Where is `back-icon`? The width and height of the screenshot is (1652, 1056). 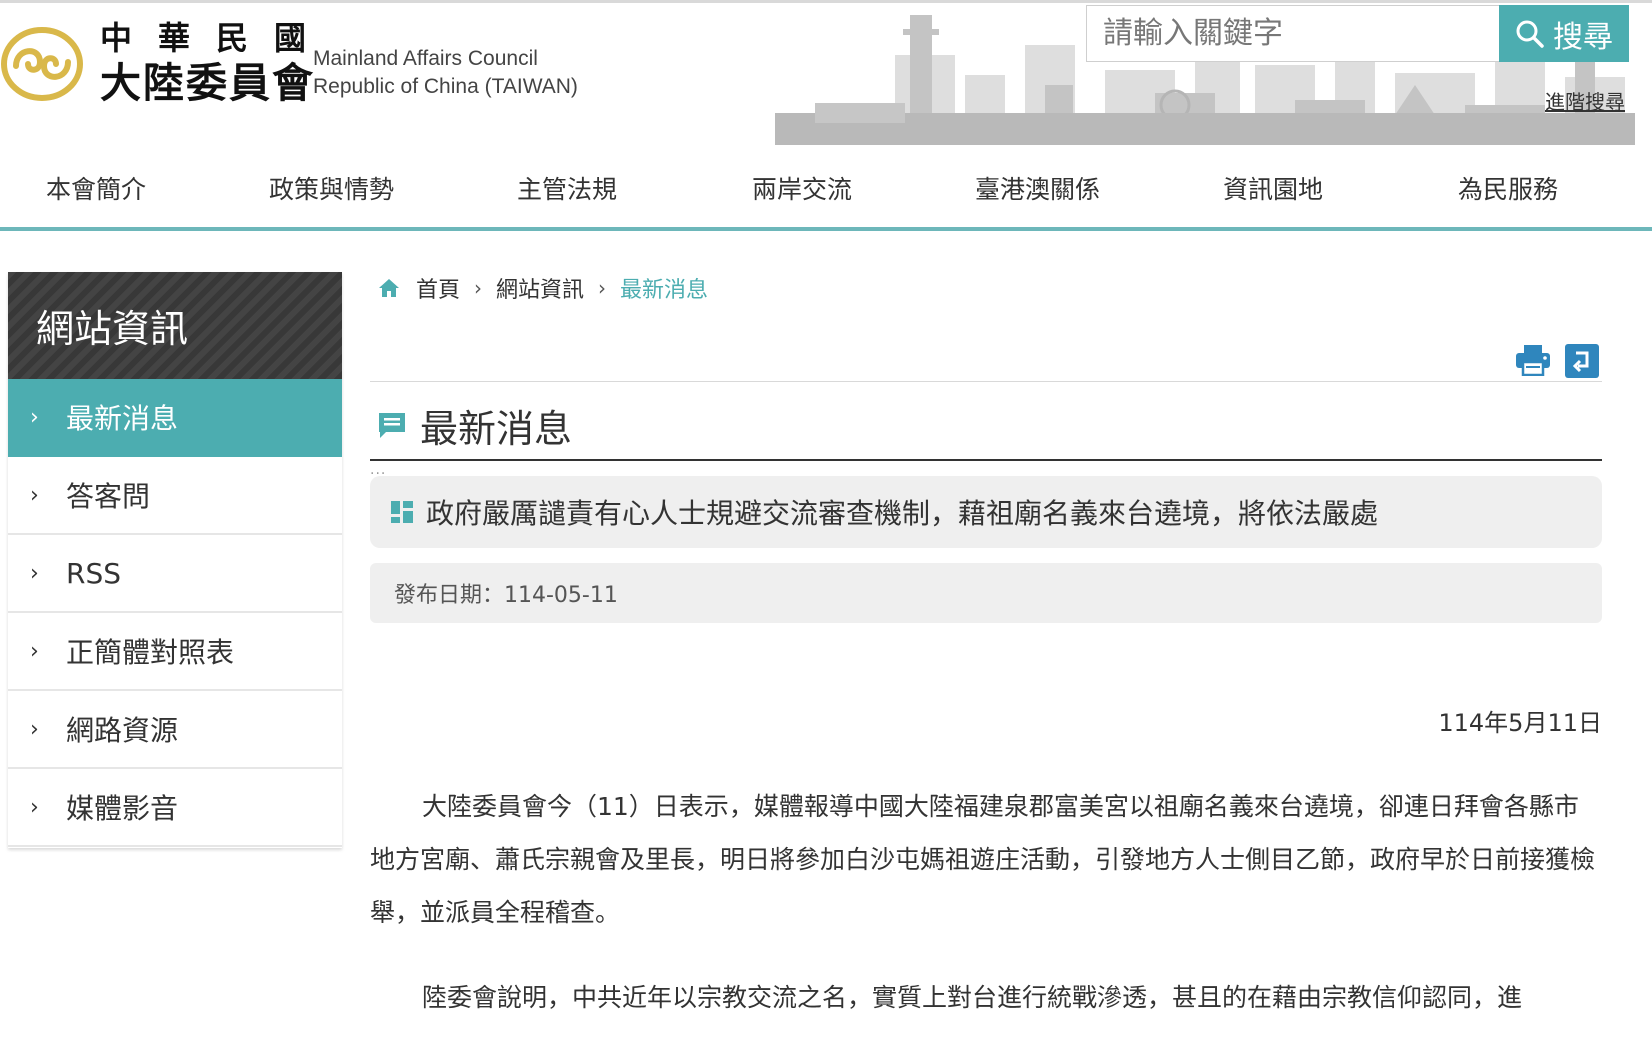 back-icon is located at coordinates (1582, 361).